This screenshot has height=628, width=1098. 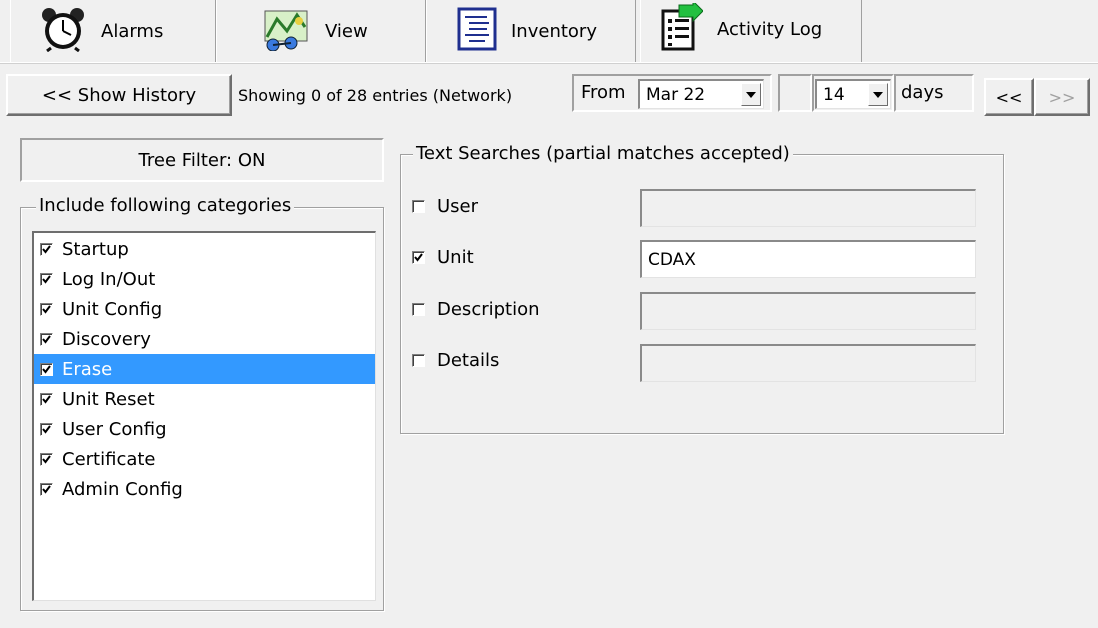 What do you see at coordinates (112, 309) in the screenshot?
I see `category-label: Unit Config` at bounding box center [112, 309].